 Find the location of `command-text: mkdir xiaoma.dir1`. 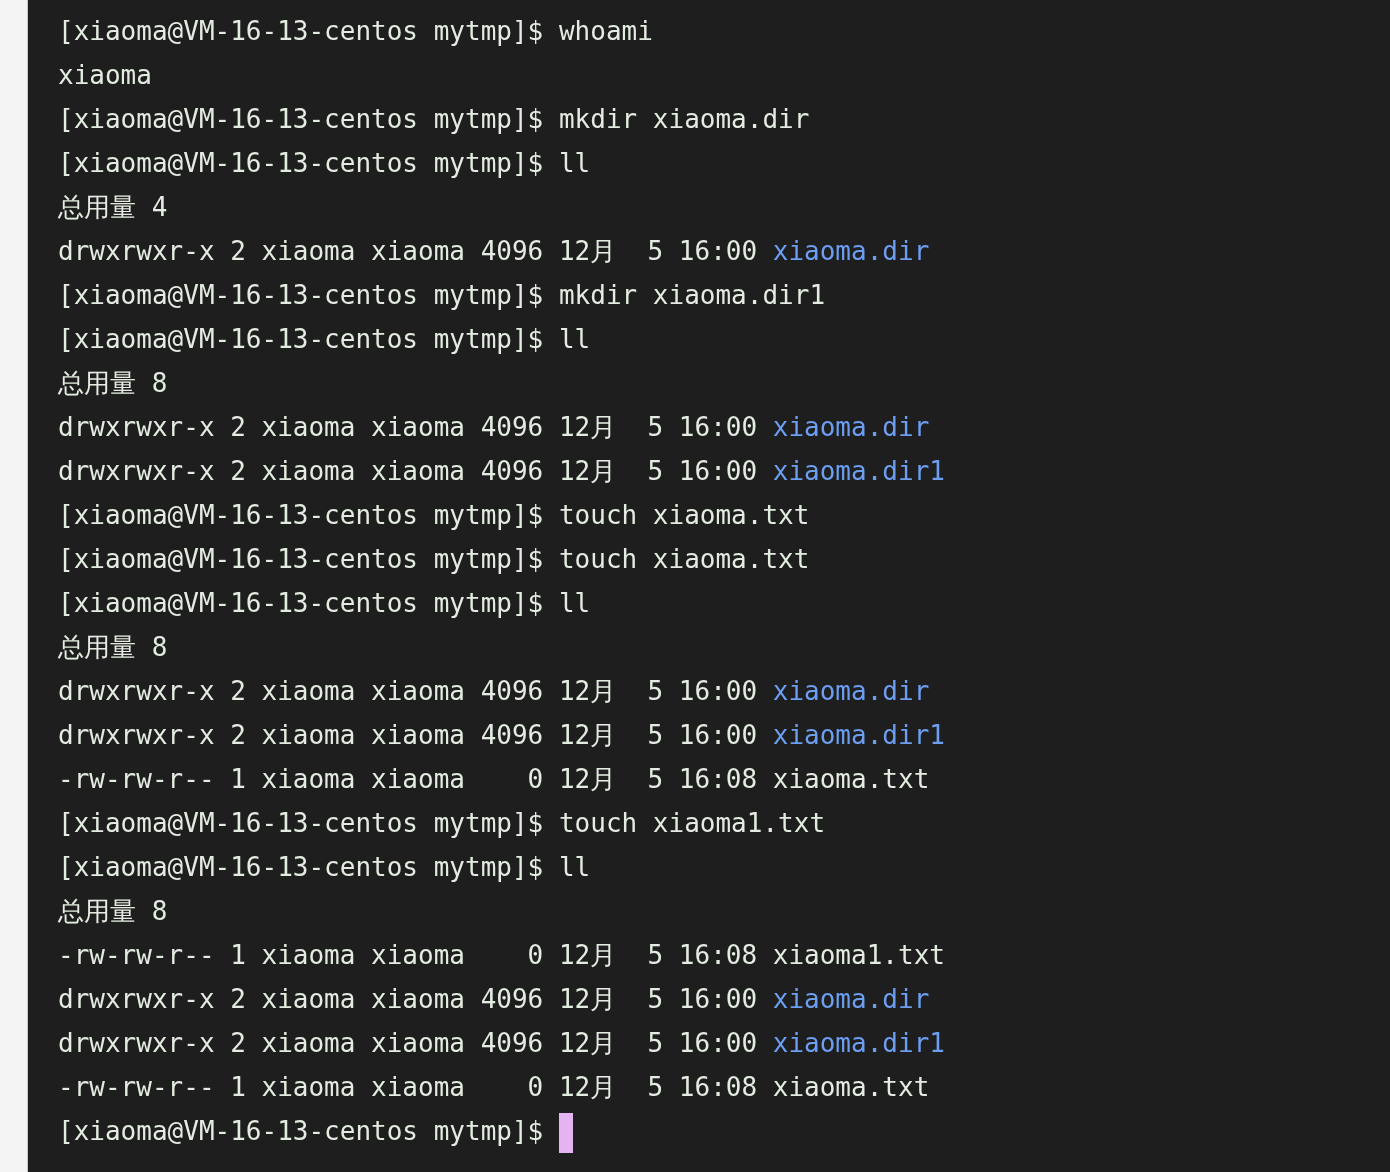

command-text: mkdir xiaoma.dir1 is located at coordinates (692, 295).